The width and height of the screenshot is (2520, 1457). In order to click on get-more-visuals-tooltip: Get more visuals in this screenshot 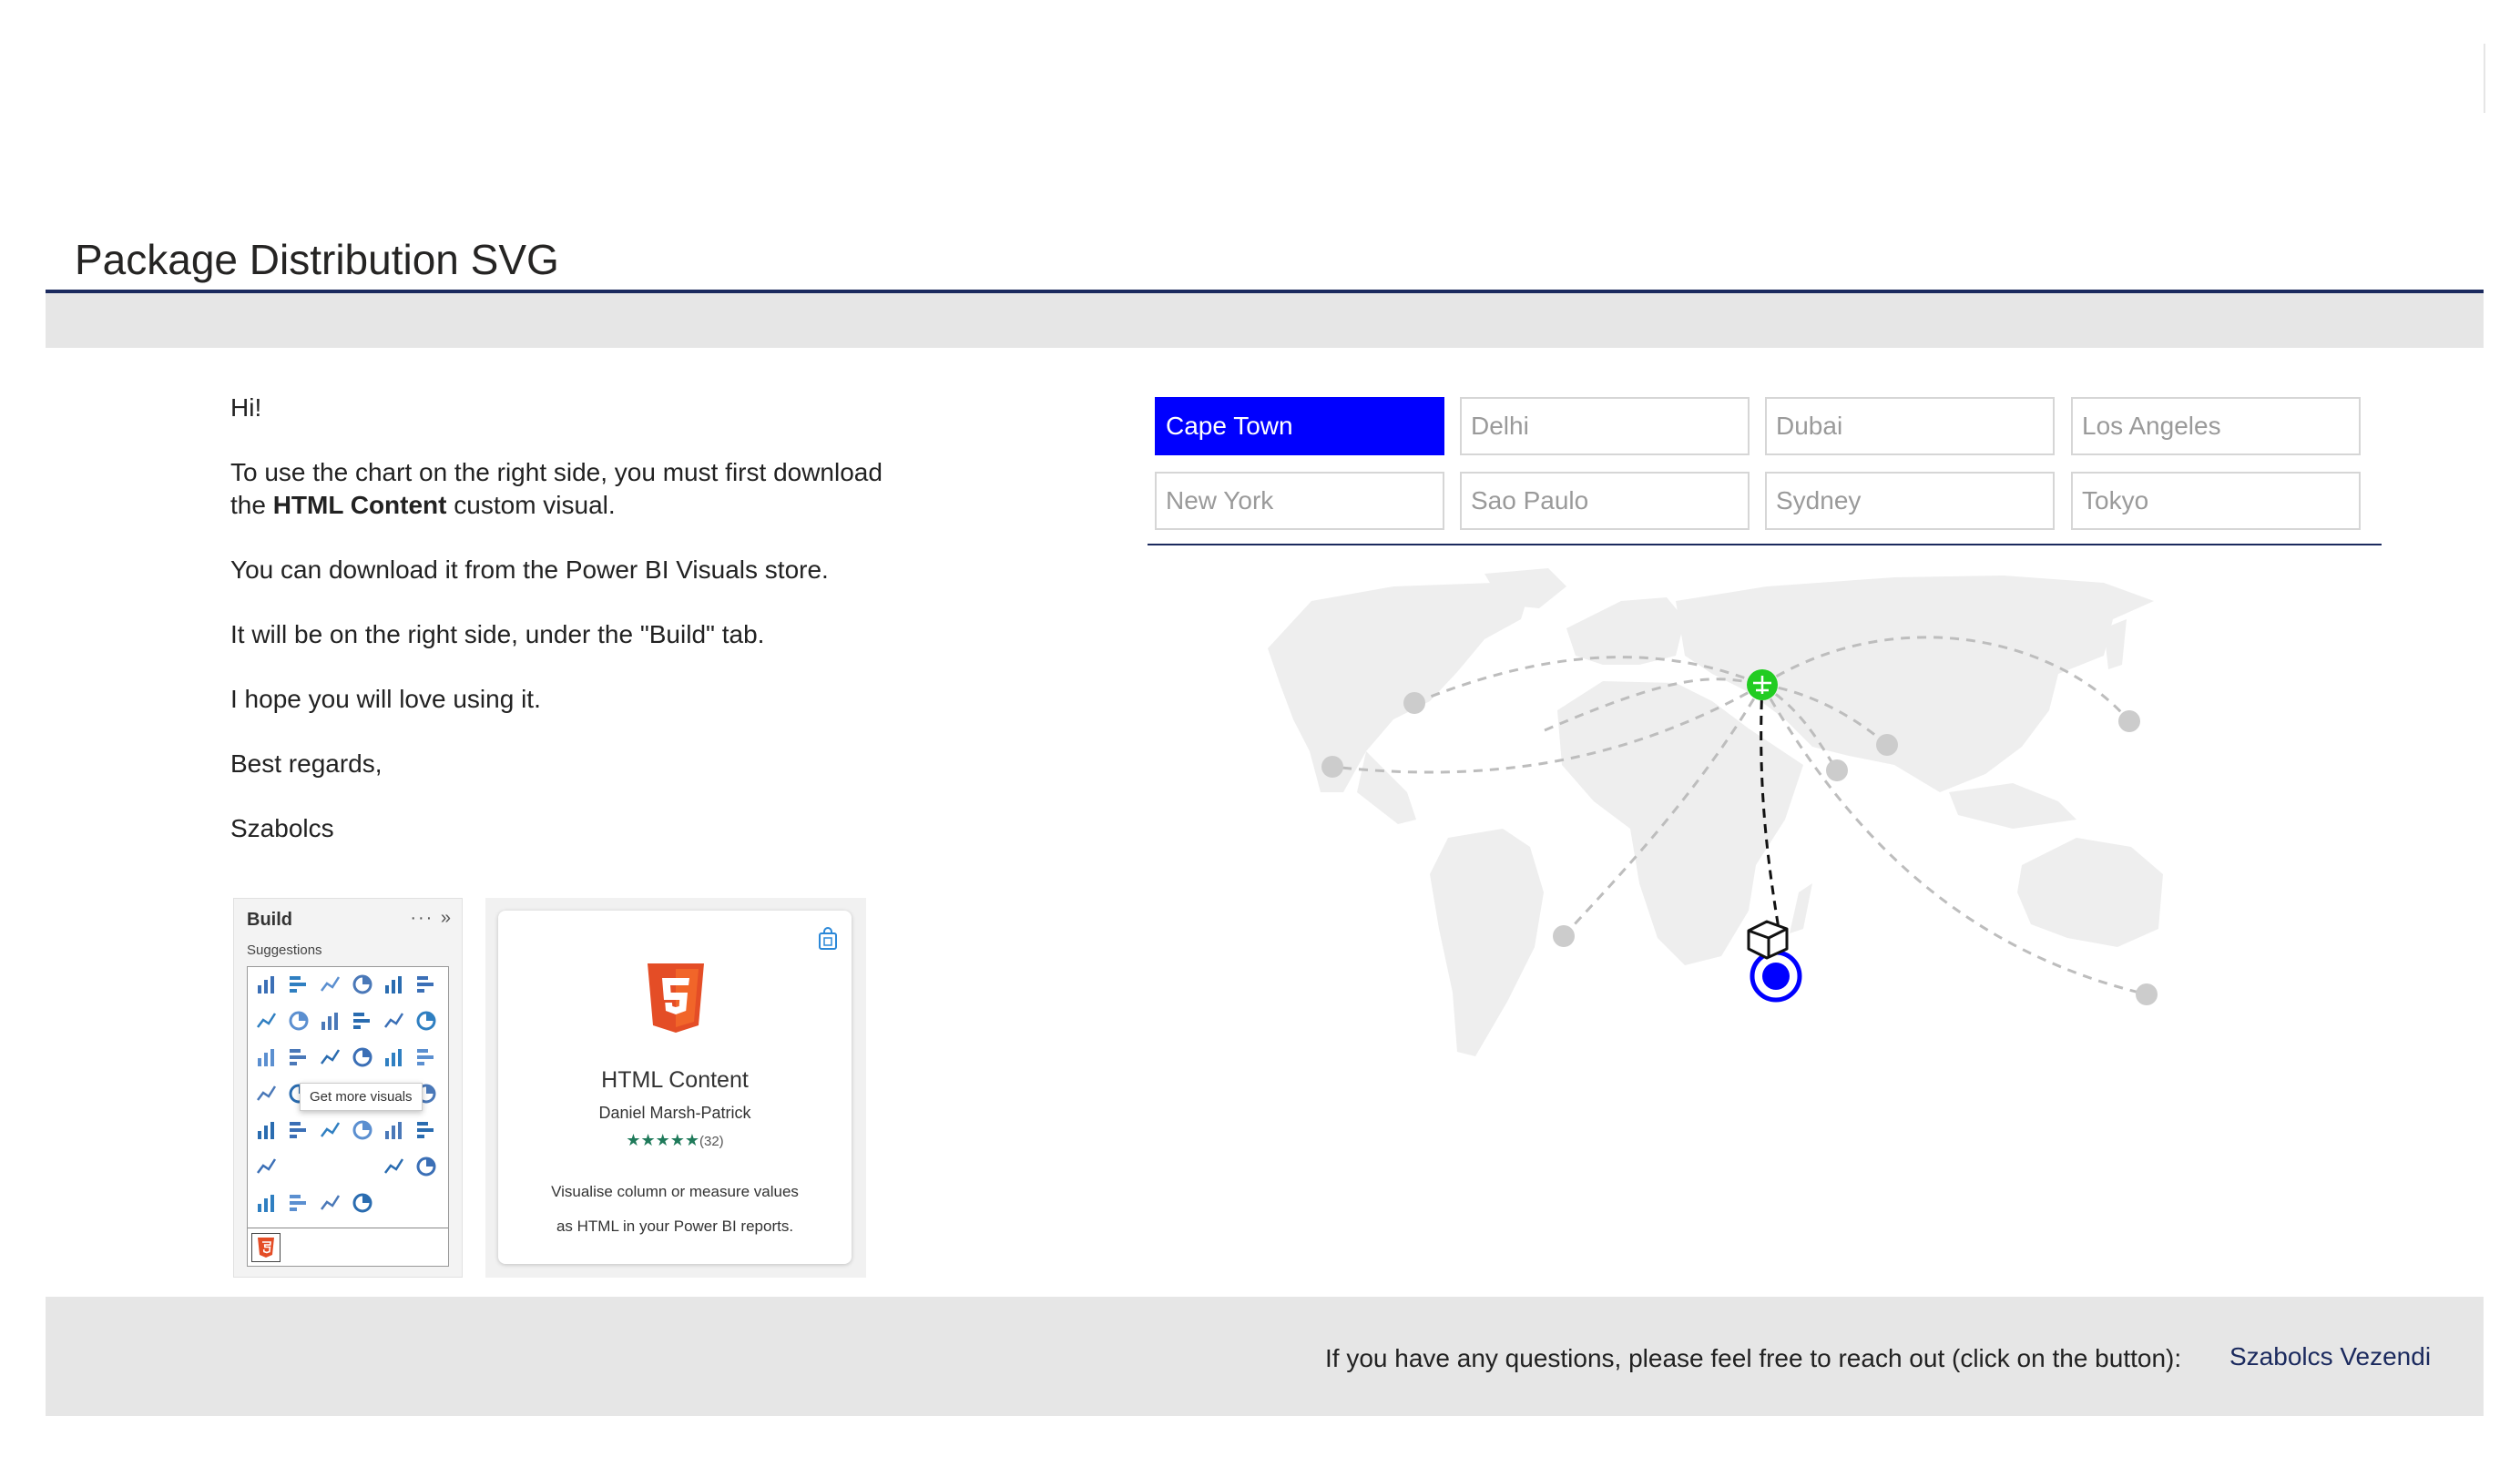, I will do `click(361, 1097)`.